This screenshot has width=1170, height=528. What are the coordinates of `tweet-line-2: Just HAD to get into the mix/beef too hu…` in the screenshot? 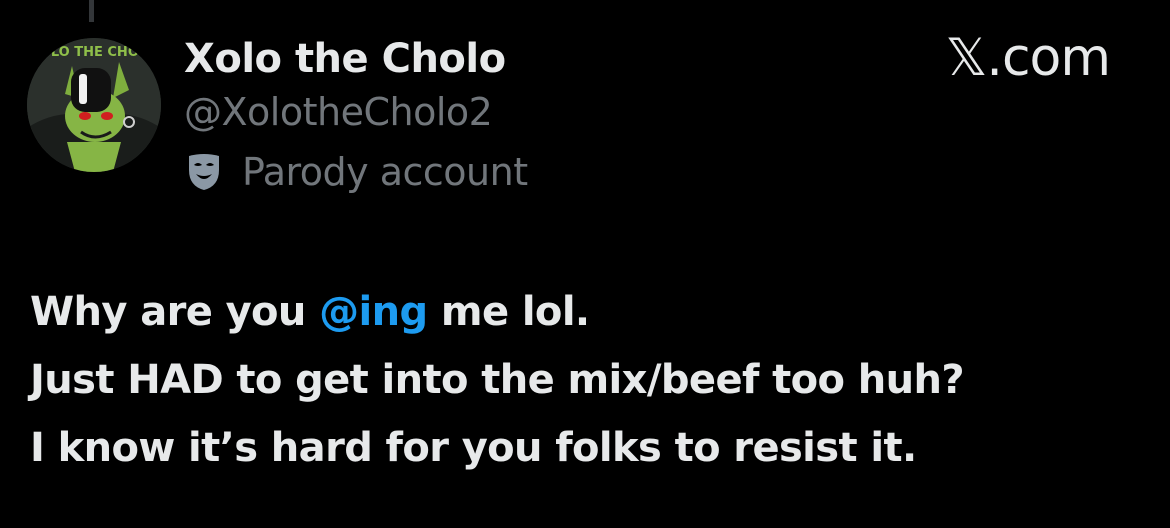 It's located at (497, 380).